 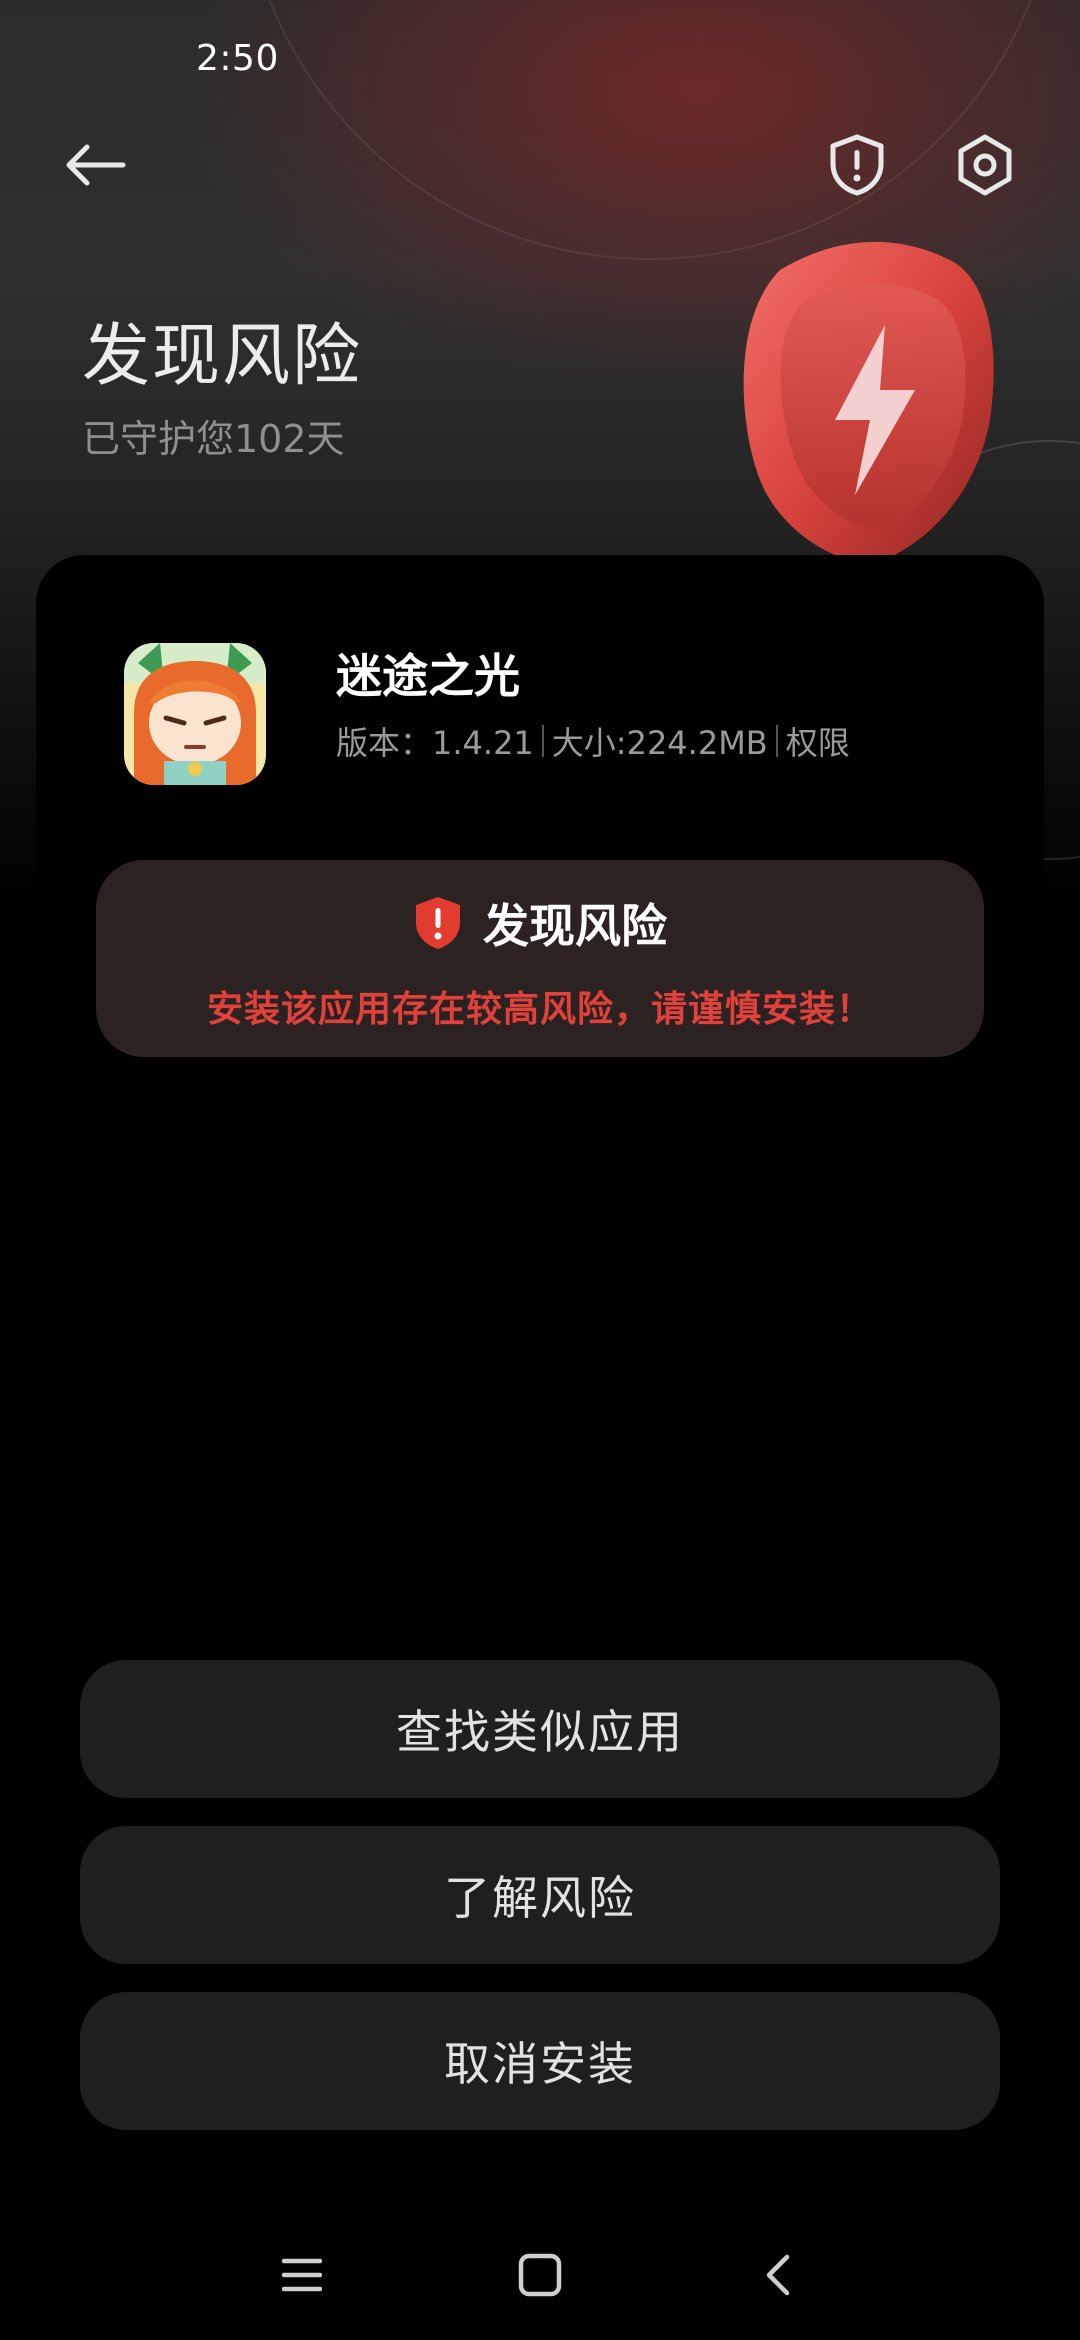 What do you see at coordinates (868, 403) in the screenshot?
I see `lightning-shield-icon` at bounding box center [868, 403].